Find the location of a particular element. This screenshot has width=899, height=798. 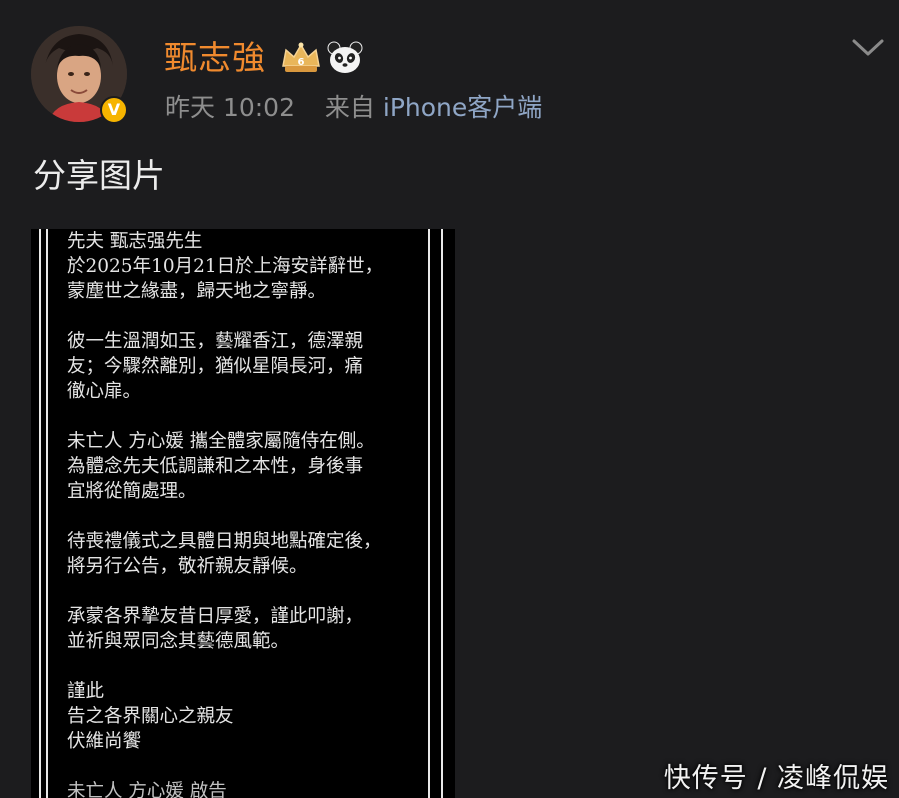

border-line-left-inner is located at coordinates (47, 513).